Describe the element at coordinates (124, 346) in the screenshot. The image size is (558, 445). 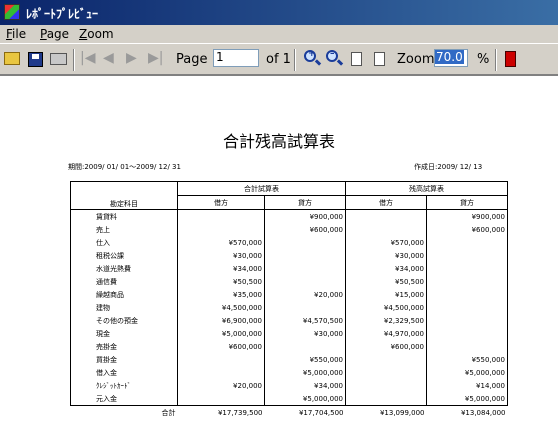
I see `account-cell: 売掛金` at that location.